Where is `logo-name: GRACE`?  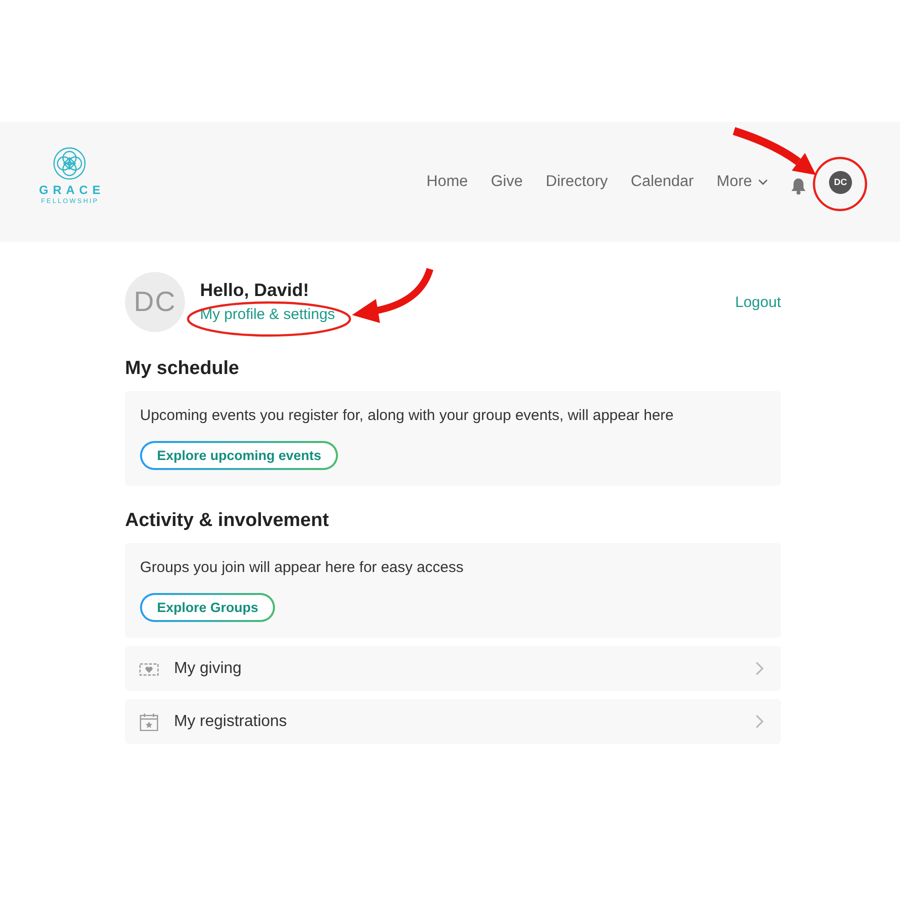
logo-name: GRACE is located at coordinates (71, 190).